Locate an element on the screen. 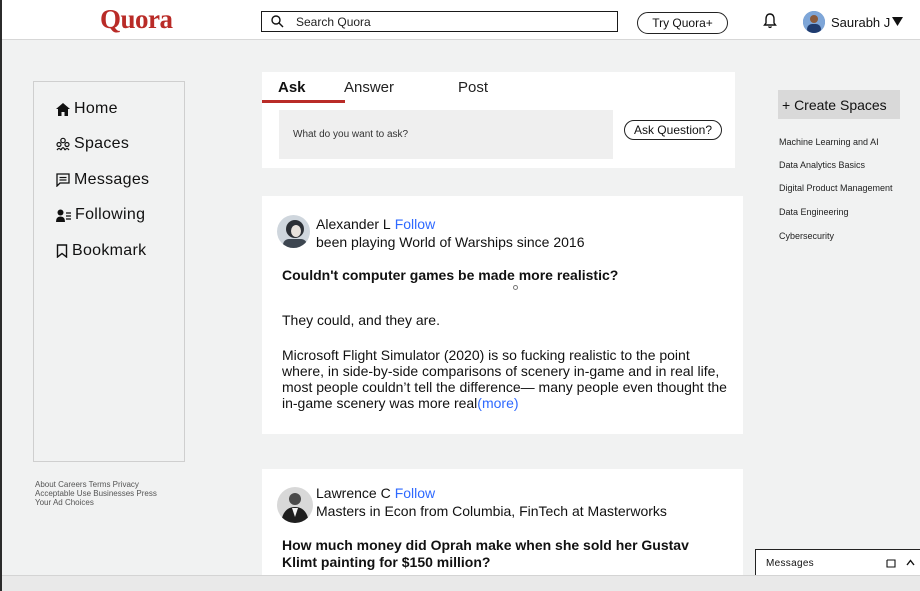  bottom-strip is located at coordinates (461, 583).